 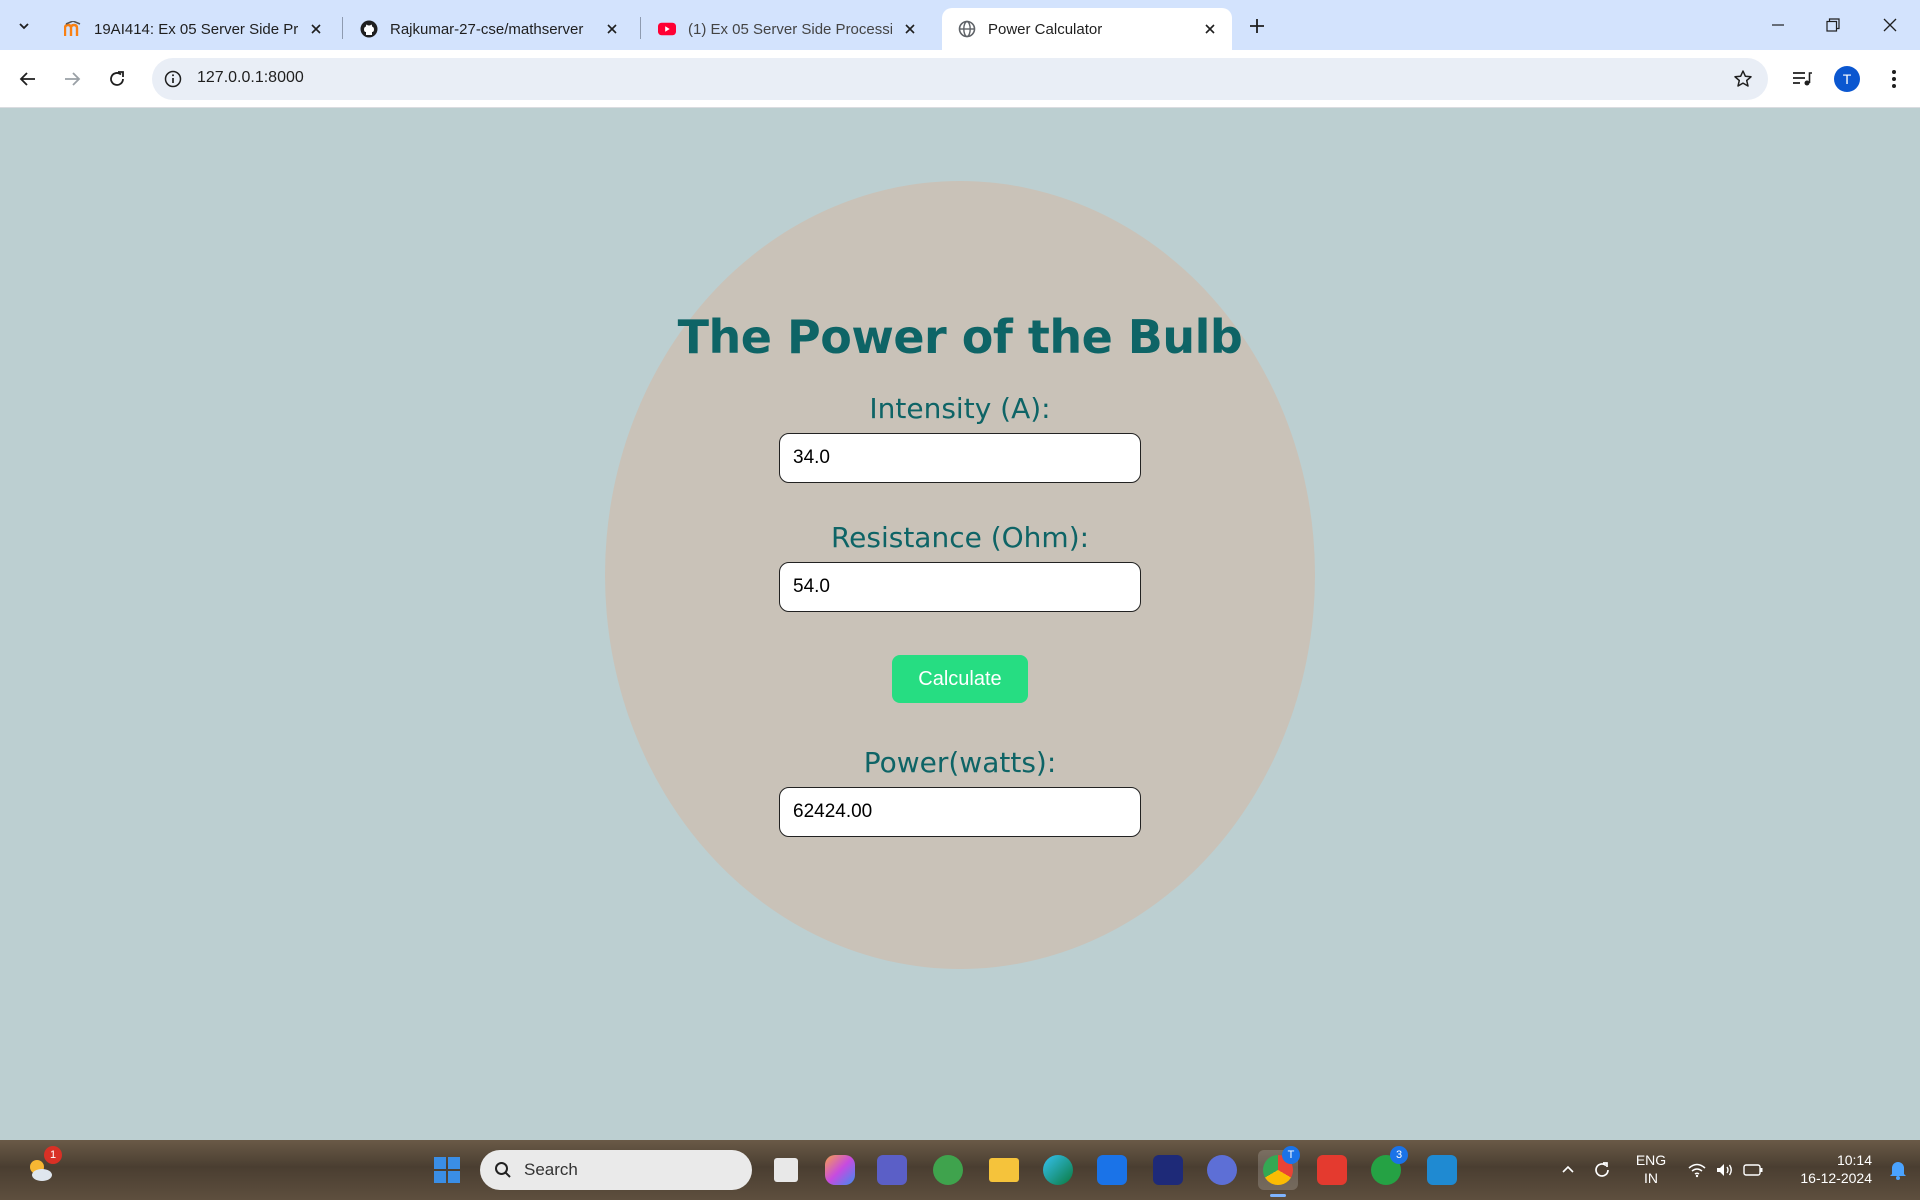 I want to click on clock: 10:14 16-12-2024, so click(x=1826, y=1169).